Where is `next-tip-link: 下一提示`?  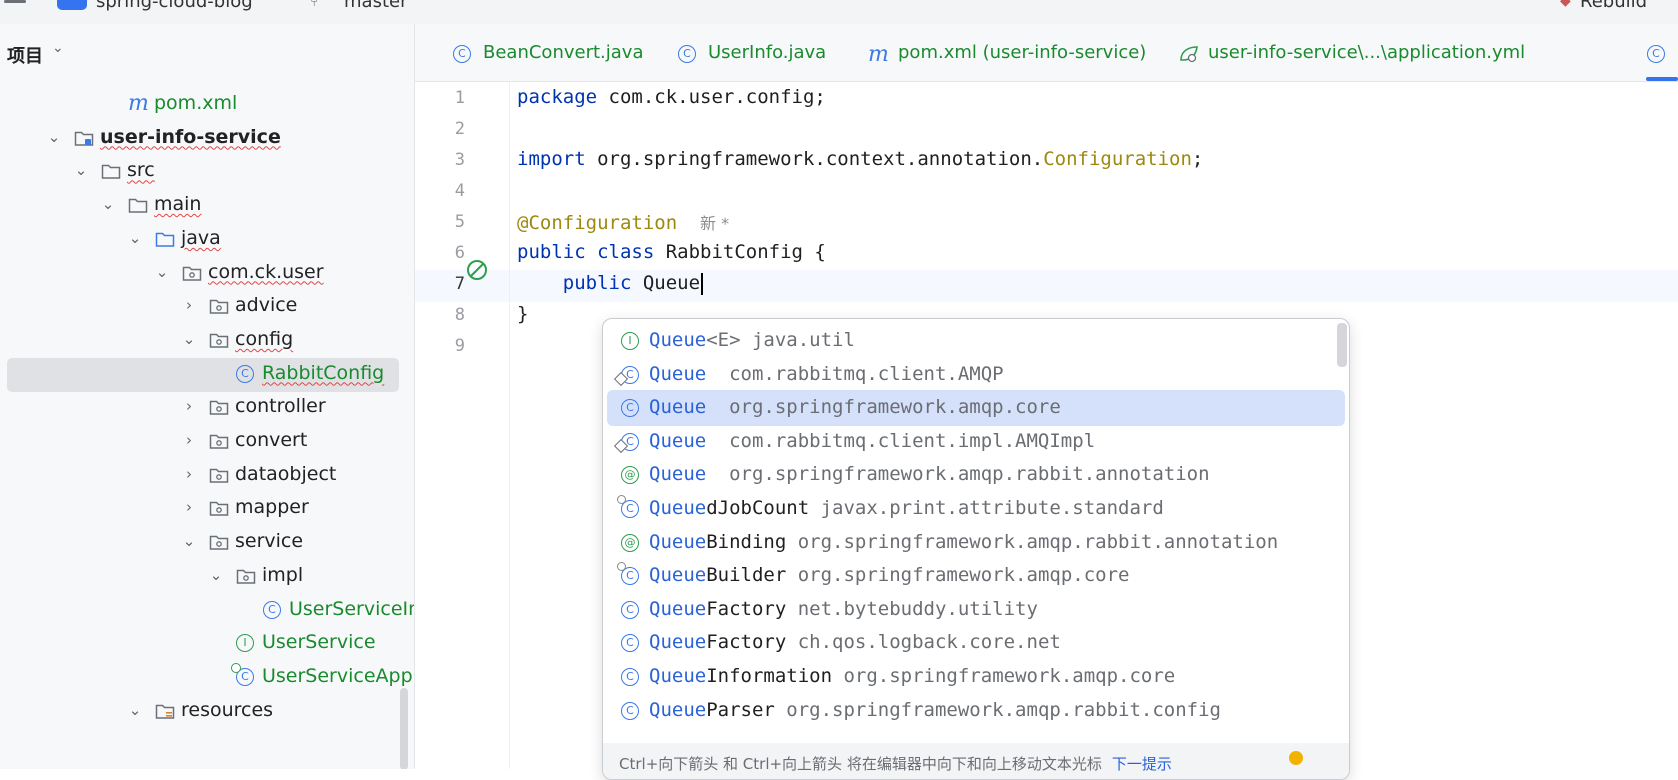 next-tip-link: 下一提示 is located at coordinates (1142, 764).